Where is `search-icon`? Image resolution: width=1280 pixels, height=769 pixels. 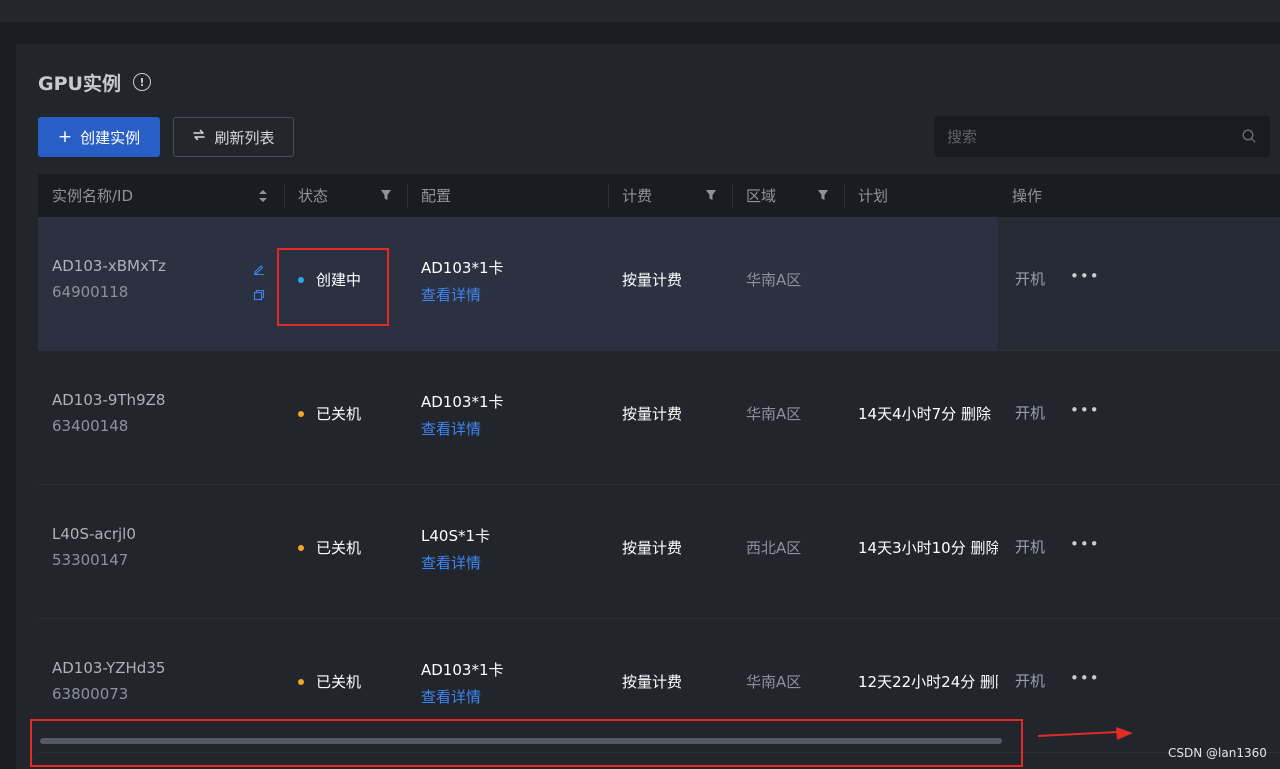
search-icon is located at coordinates (1249, 136).